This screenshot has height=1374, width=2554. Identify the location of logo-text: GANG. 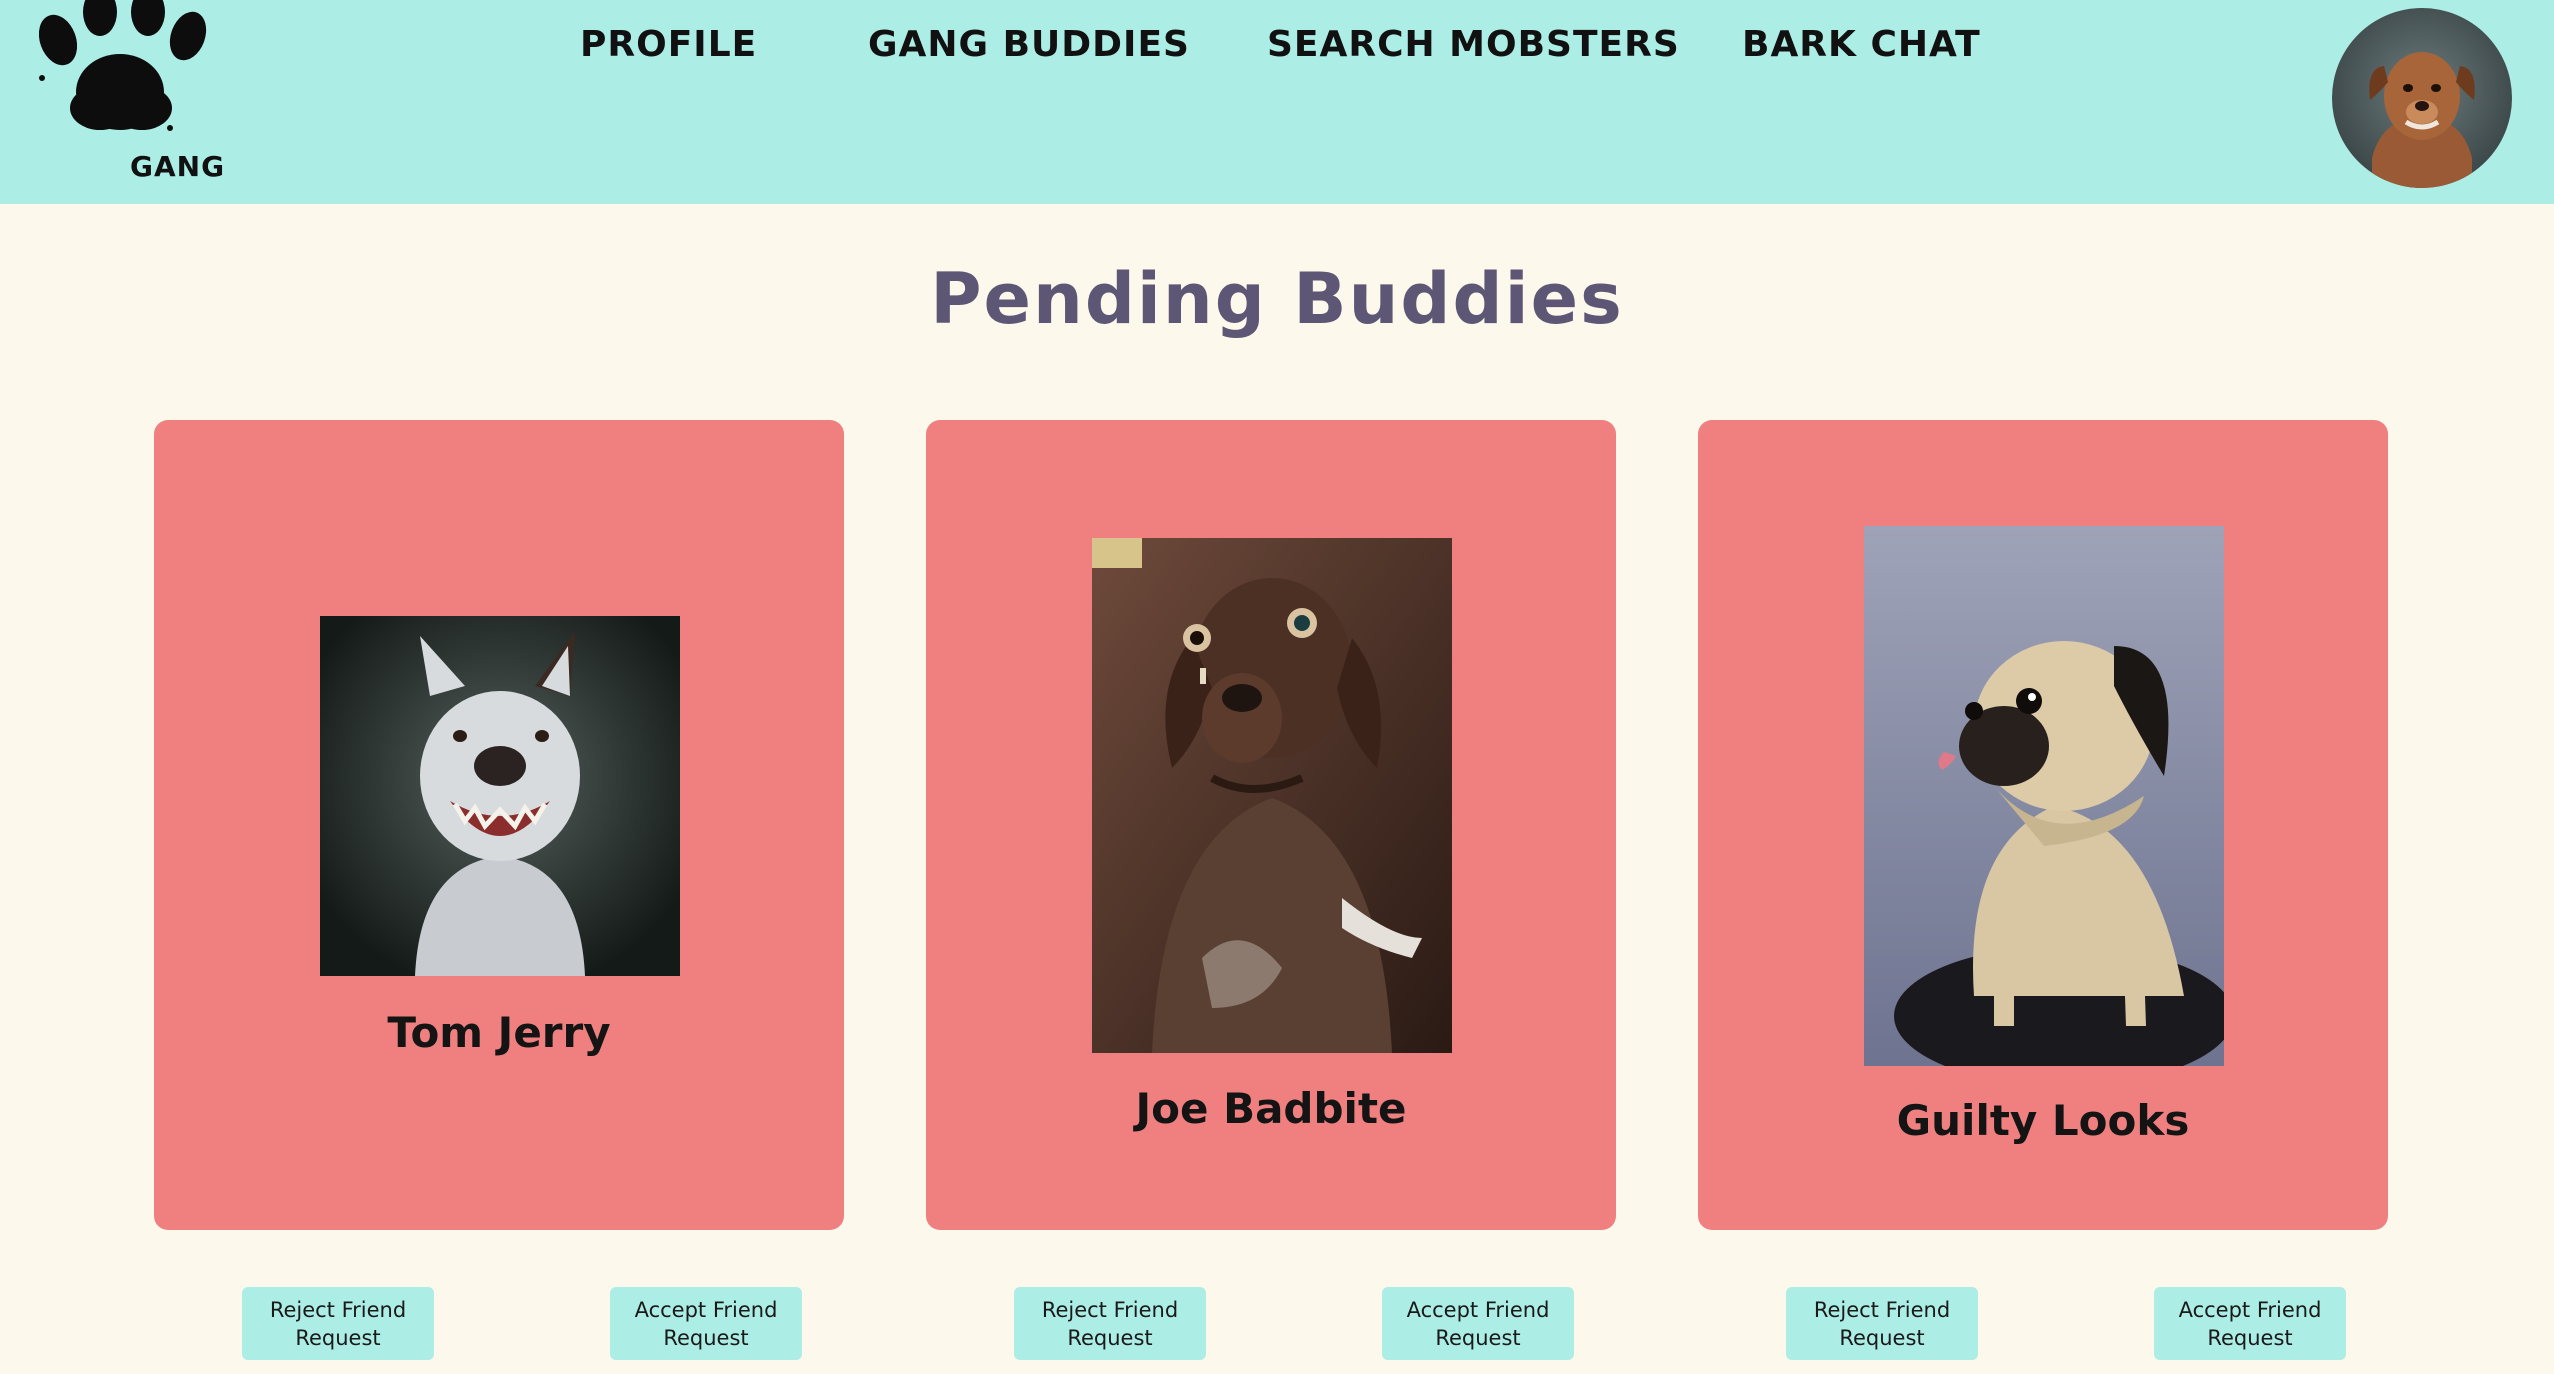
(178, 166).